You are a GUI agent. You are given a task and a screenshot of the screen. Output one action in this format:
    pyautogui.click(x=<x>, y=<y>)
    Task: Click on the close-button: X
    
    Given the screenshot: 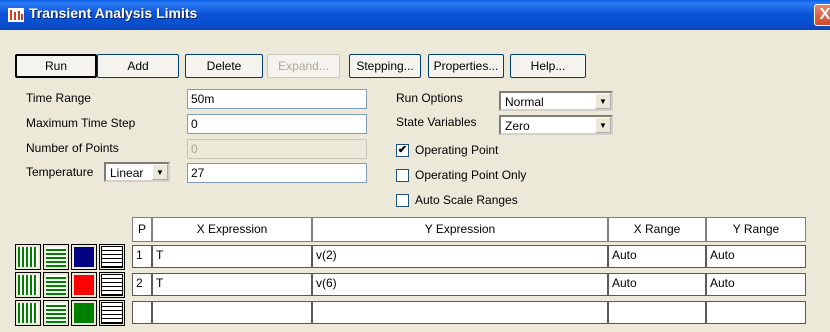 What is the action you would take?
    pyautogui.click(x=822, y=15)
    